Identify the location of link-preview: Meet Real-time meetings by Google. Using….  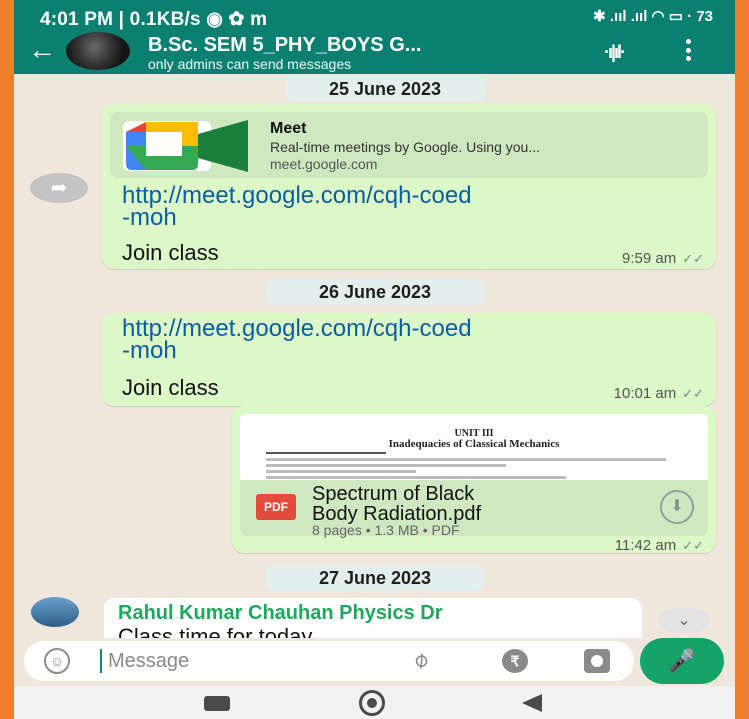
(409, 145).